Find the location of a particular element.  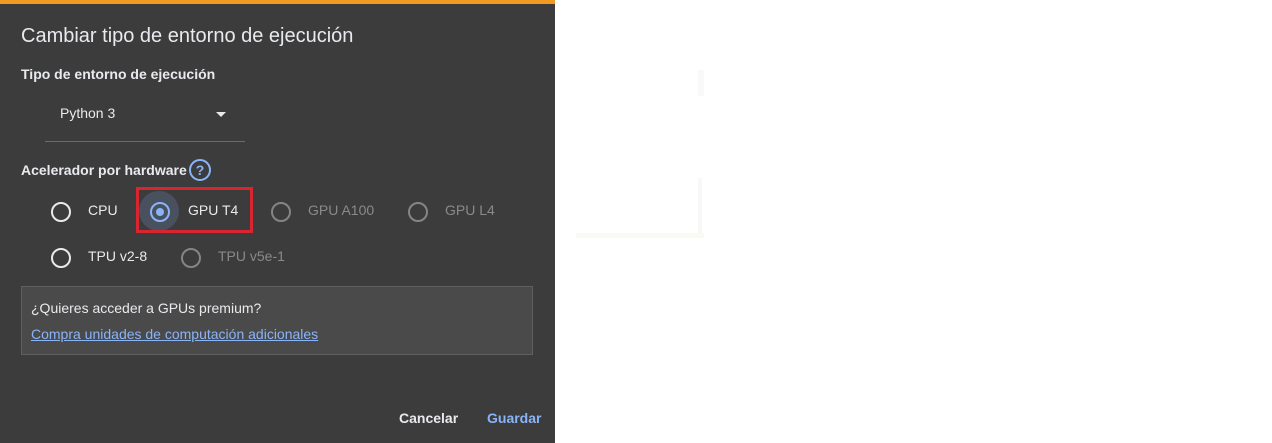

progress-bar is located at coordinates (277, 2).